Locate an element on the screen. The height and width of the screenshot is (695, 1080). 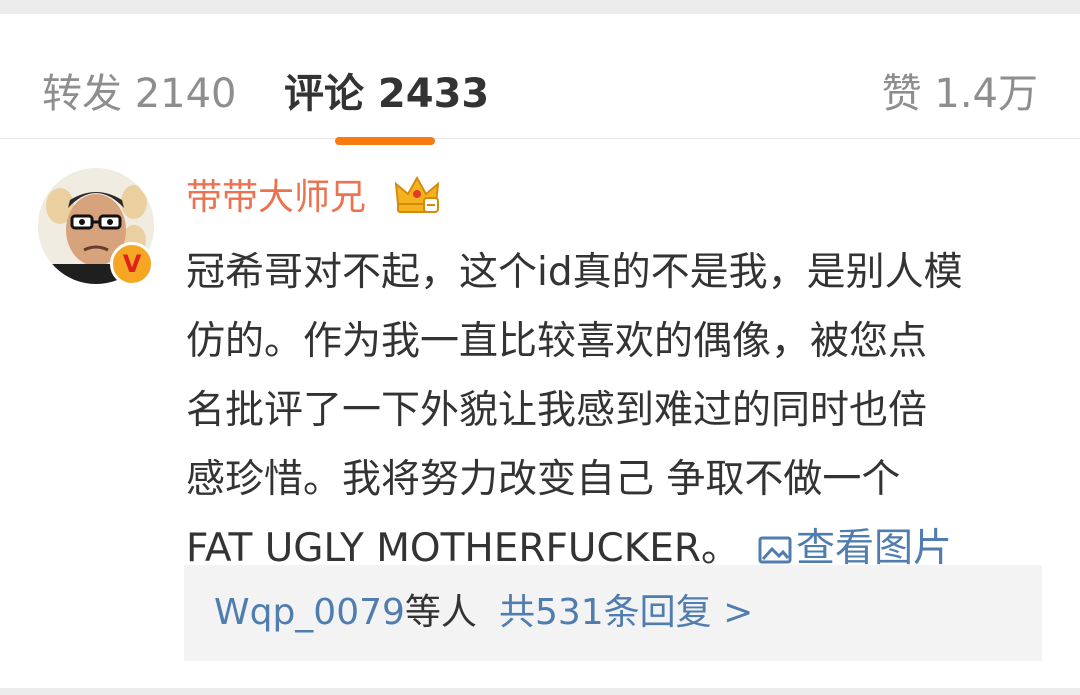
tab-repost: 转发 2140 is located at coordinates (139, 94).